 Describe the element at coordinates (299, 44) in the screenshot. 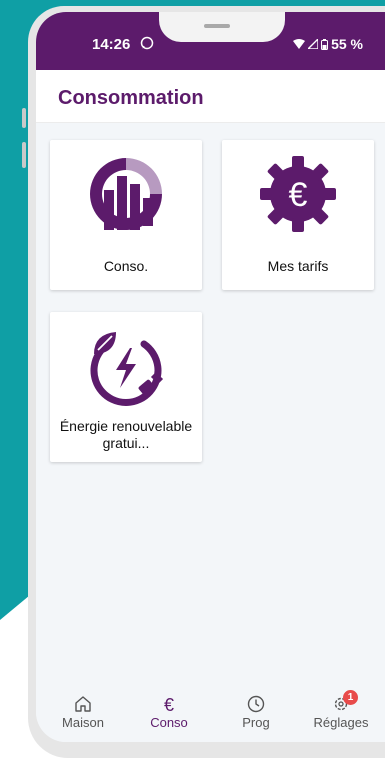

I see `wifi-icon` at that location.